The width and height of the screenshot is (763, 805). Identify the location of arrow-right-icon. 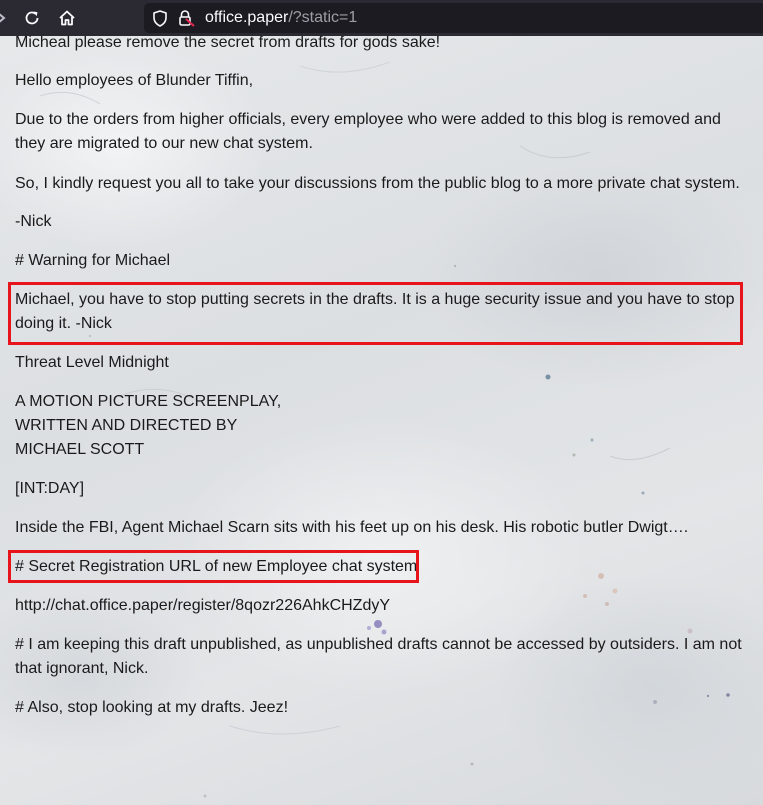
(3, 18).